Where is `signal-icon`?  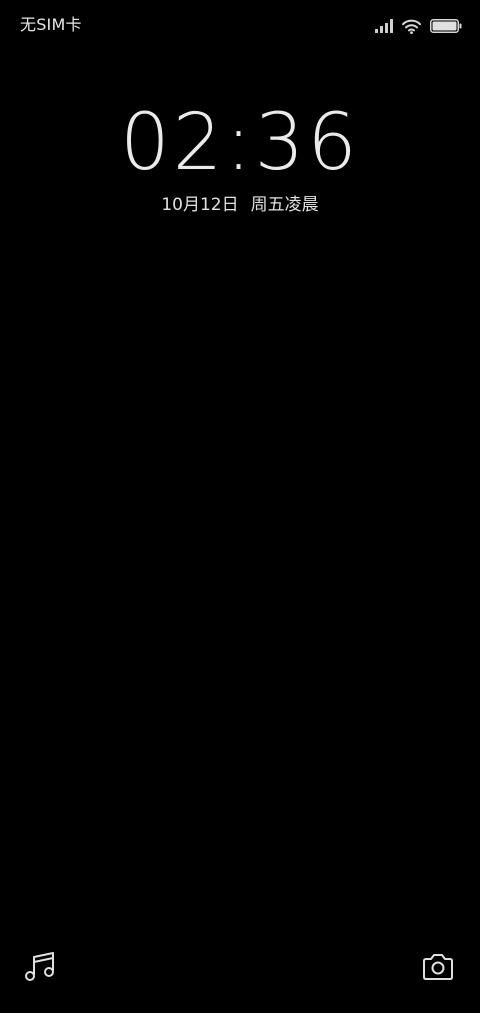 signal-icon is located at coordinates (384, 26).